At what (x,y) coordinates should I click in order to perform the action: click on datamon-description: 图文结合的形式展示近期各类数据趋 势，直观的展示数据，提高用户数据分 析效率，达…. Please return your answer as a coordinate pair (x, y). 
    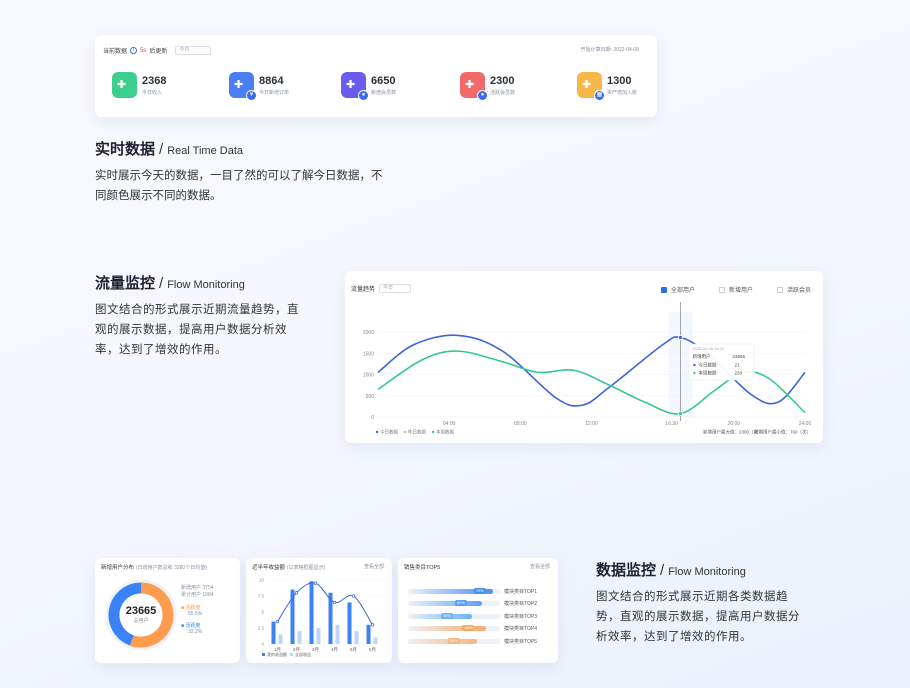
    Looking at the image, I should click on (711, 617).